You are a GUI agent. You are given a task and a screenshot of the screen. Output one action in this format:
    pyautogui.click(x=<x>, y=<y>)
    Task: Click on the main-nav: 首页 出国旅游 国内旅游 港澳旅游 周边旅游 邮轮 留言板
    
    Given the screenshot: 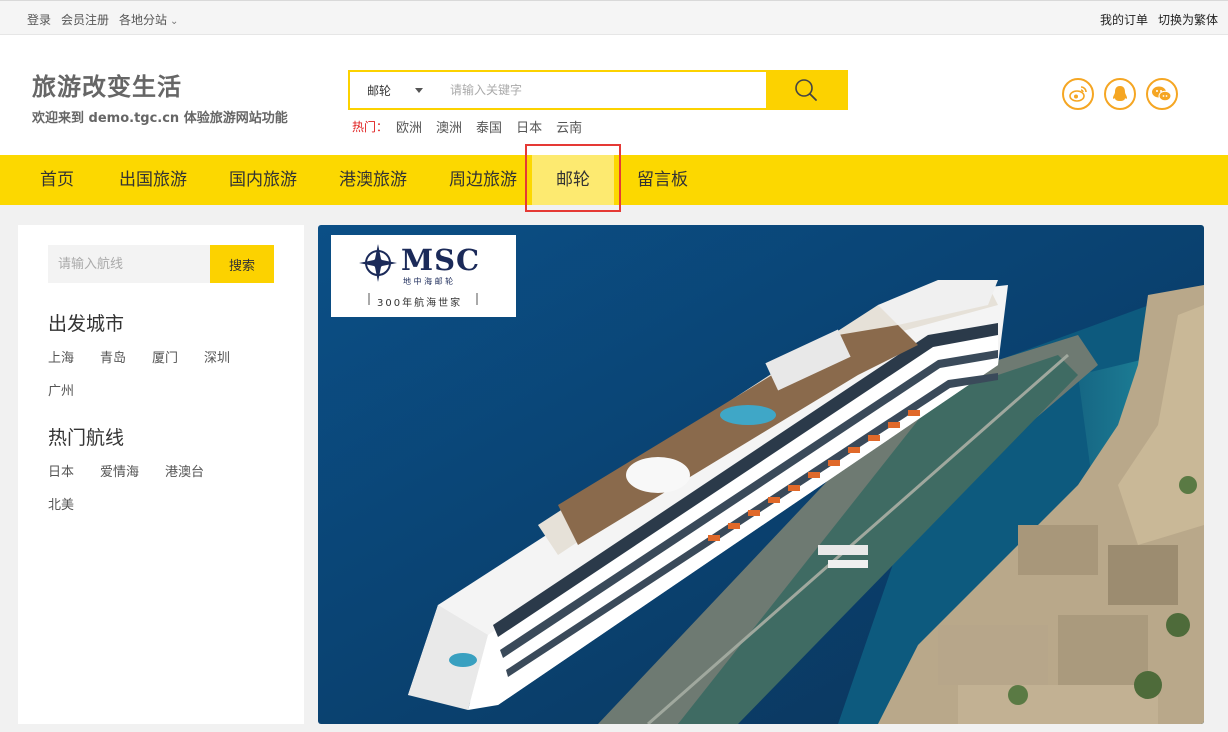 What is the action you would take?
    pyautogui.click(x=614, y=178)
    